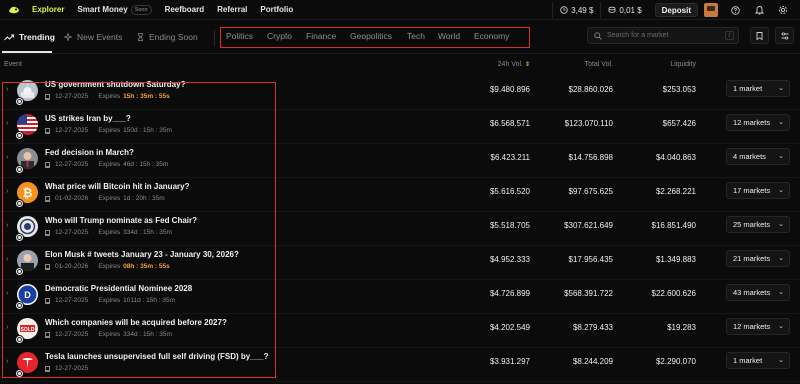  What do you see at coordinates (147, 334) in the screenshot?
I see `expires-countdown: 334d : 15h : 35m` at bounding box center [147, 334].